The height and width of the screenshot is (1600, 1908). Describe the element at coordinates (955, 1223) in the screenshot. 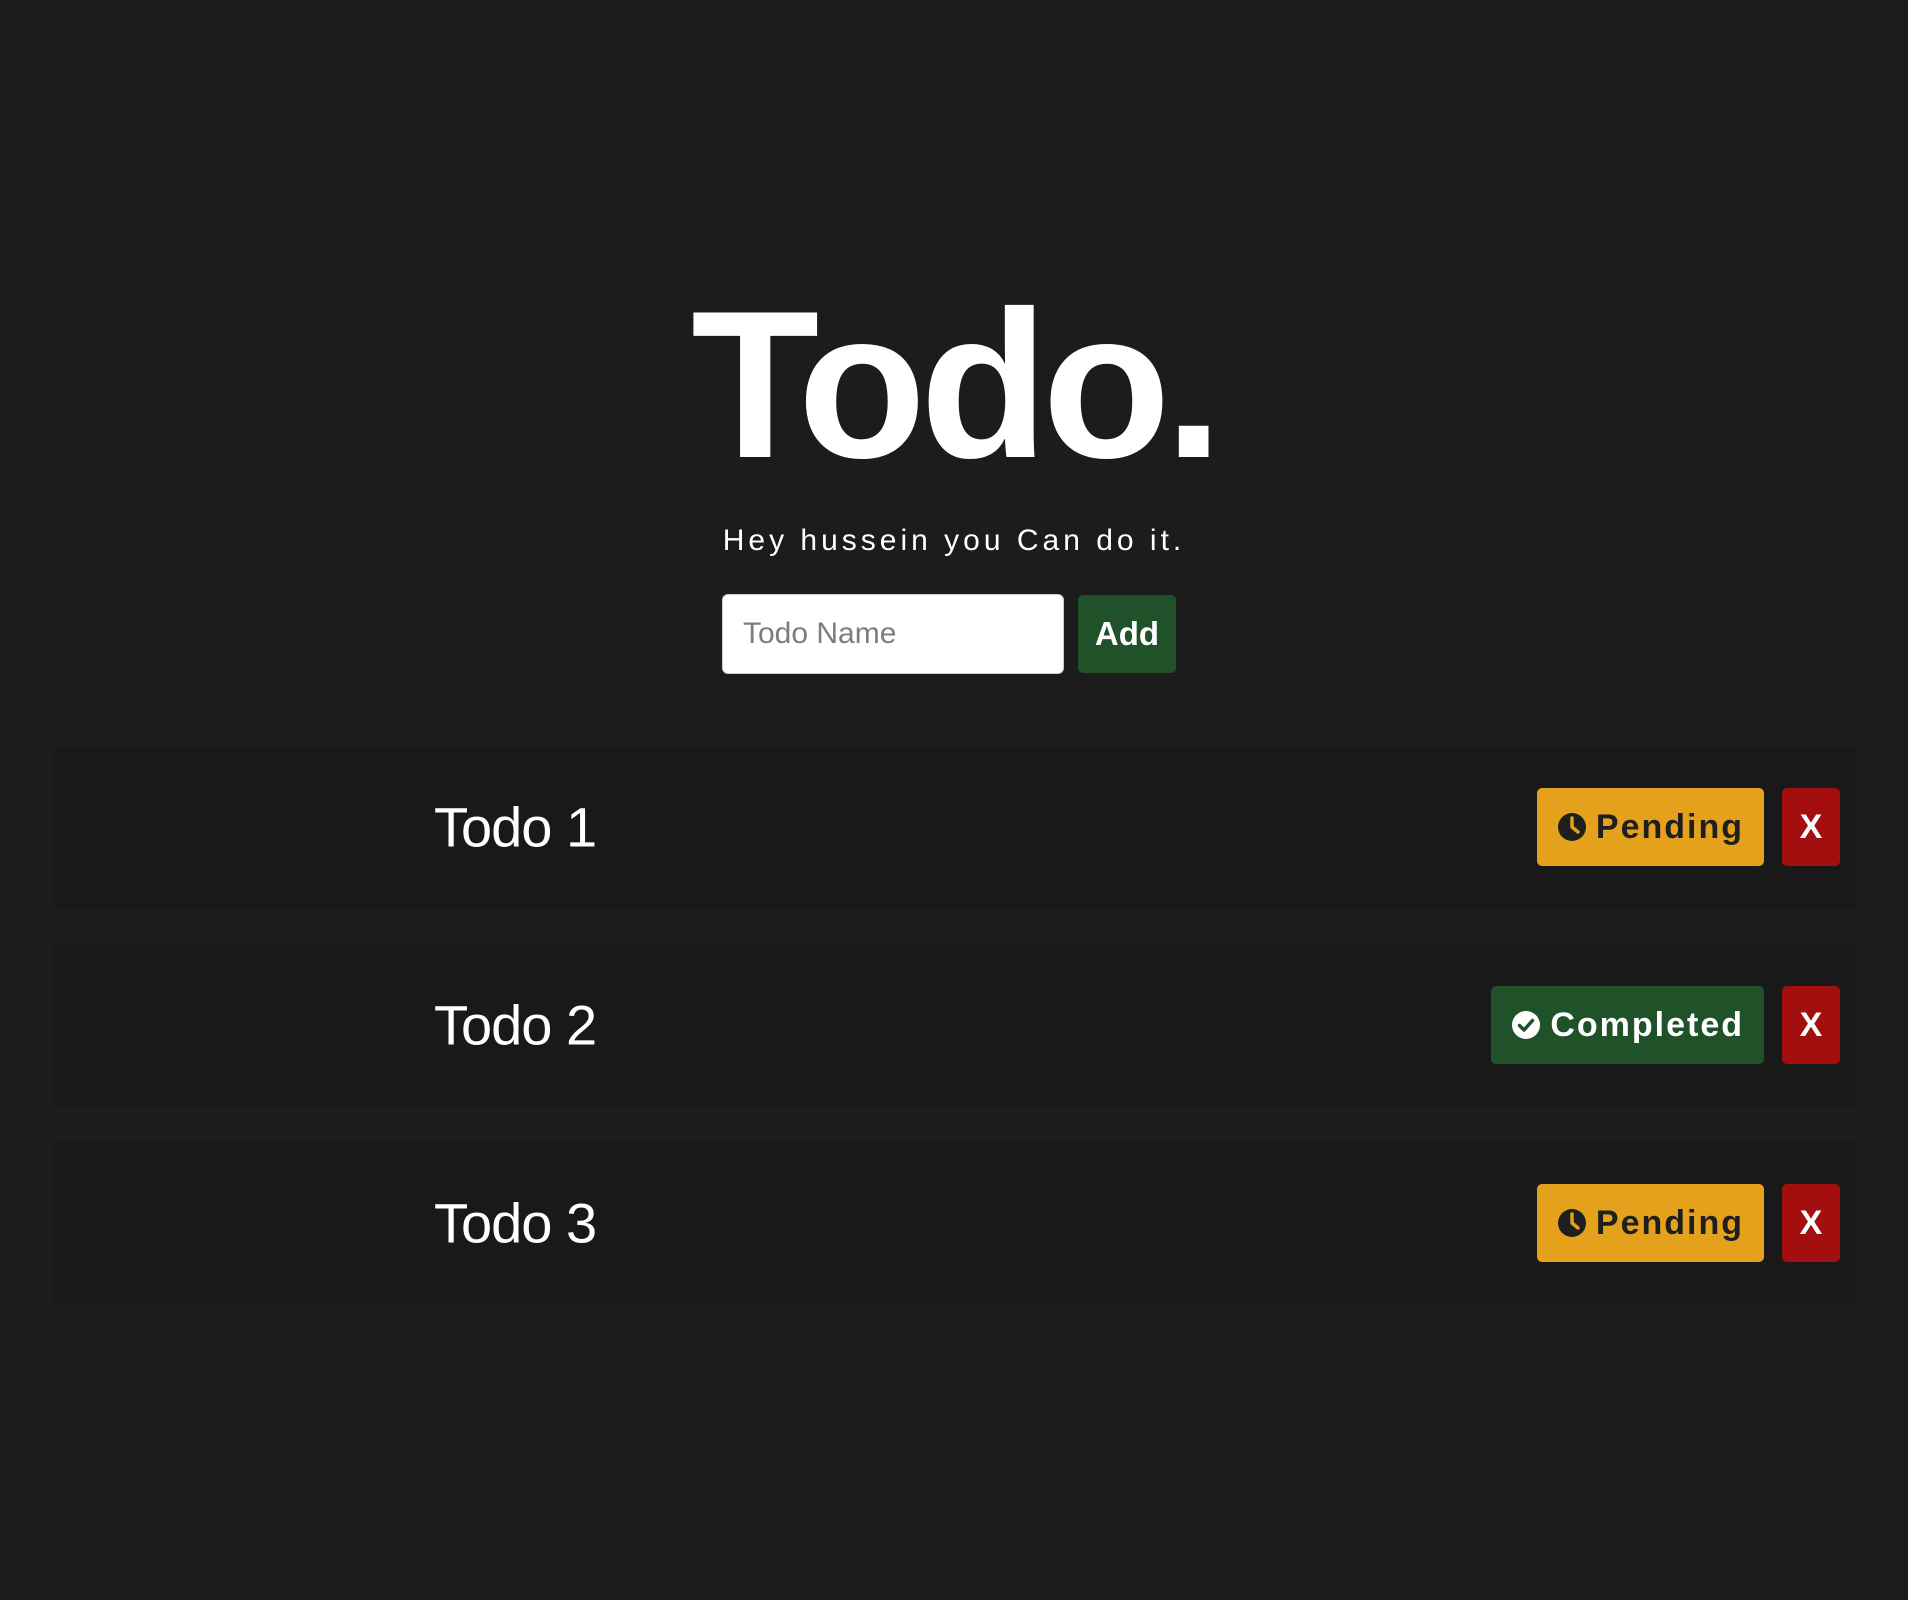

I see `todo-item: Todo 3 Pending X` at that location.